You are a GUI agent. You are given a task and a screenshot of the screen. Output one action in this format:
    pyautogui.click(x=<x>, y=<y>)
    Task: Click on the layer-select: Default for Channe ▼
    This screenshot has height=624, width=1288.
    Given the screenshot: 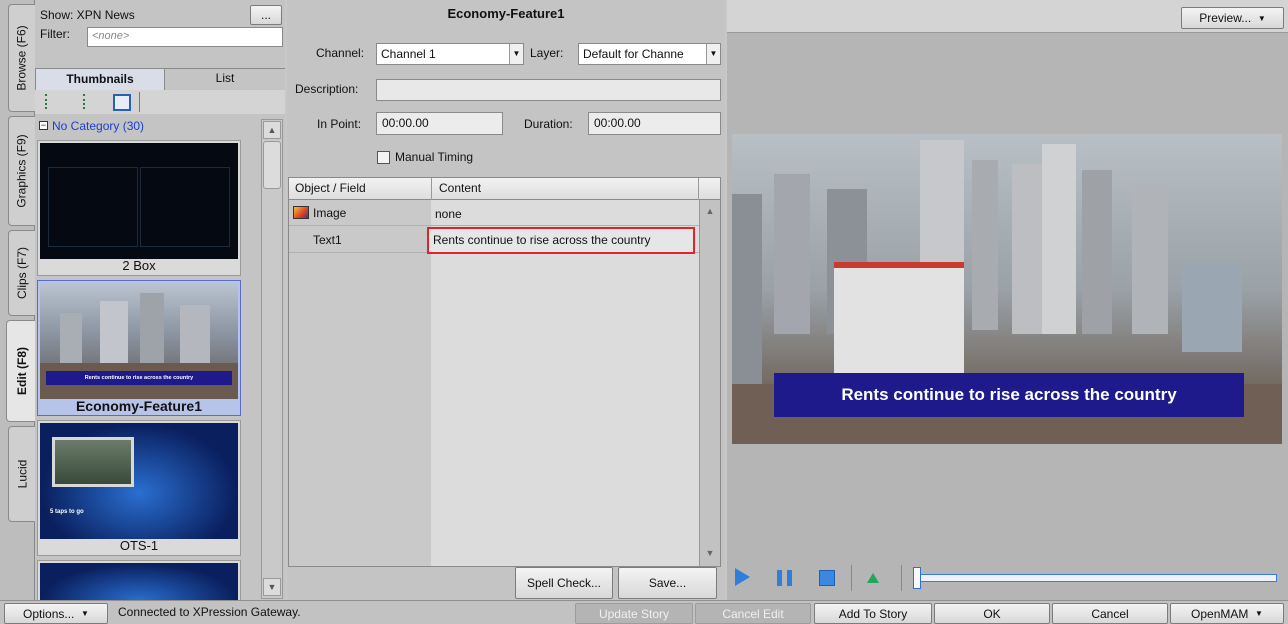 What is the action you would take?
    pyautogui.click(x=649, y=54)
    